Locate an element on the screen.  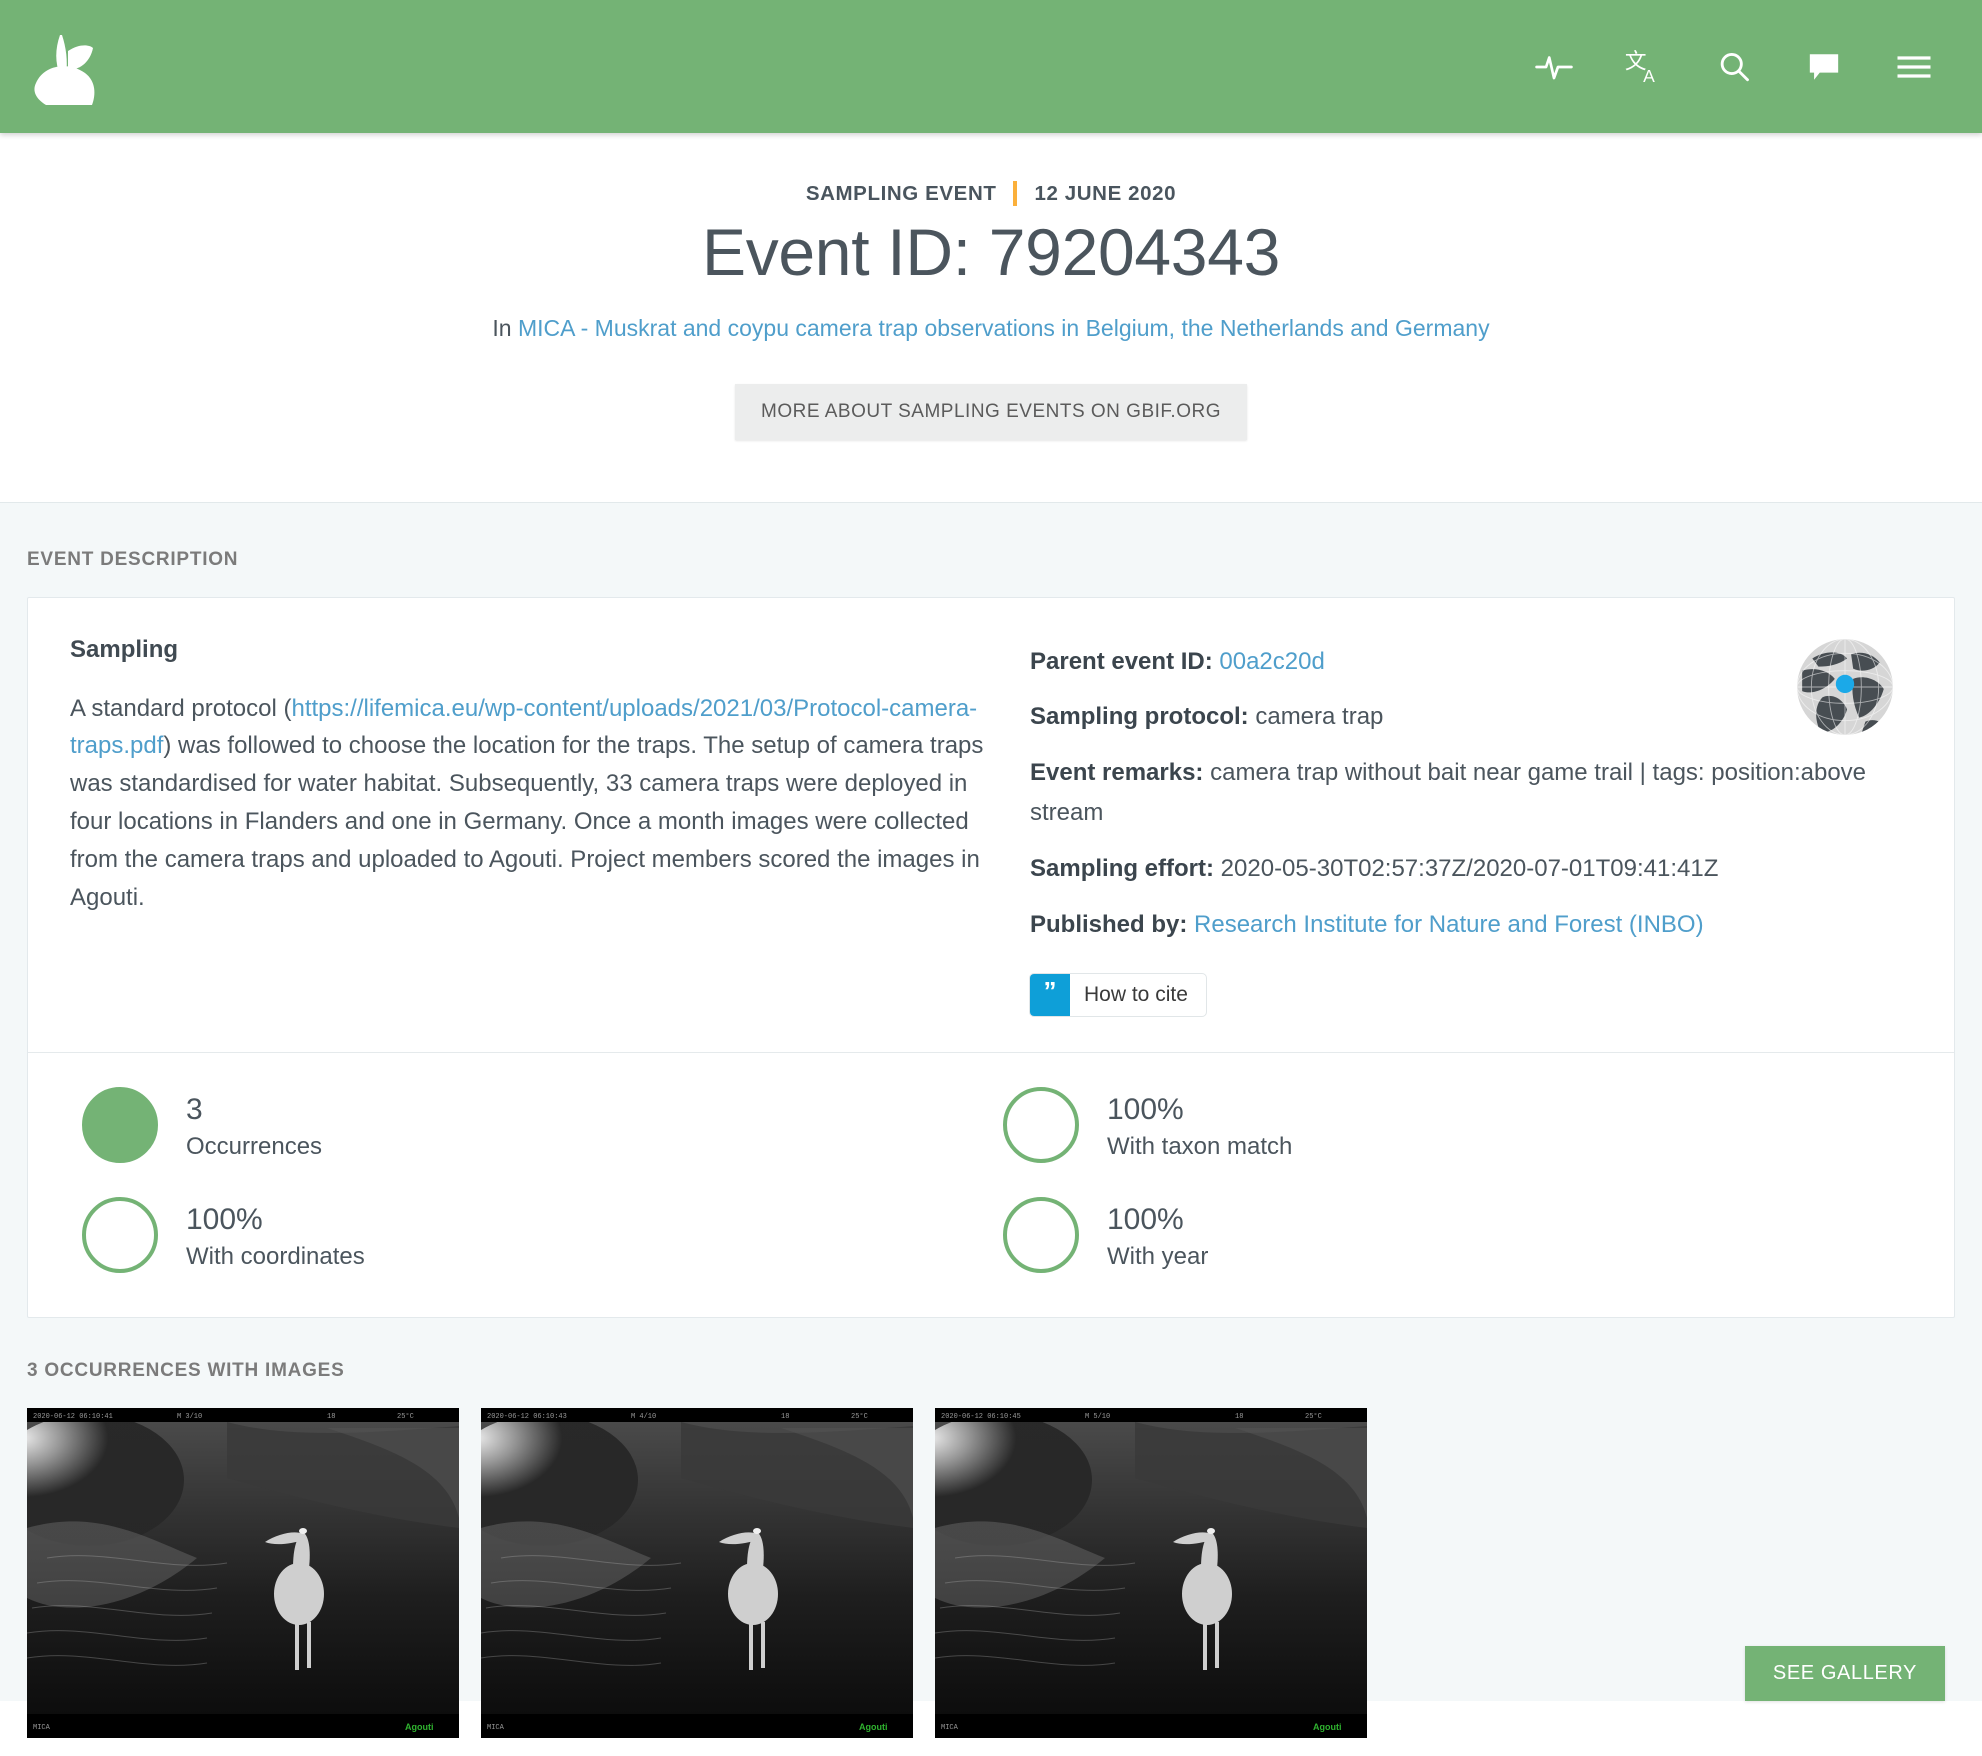
event-kicker-line: SAMPLING EVENT 12 JUNE 2020 is located at coordinates (991, 193).